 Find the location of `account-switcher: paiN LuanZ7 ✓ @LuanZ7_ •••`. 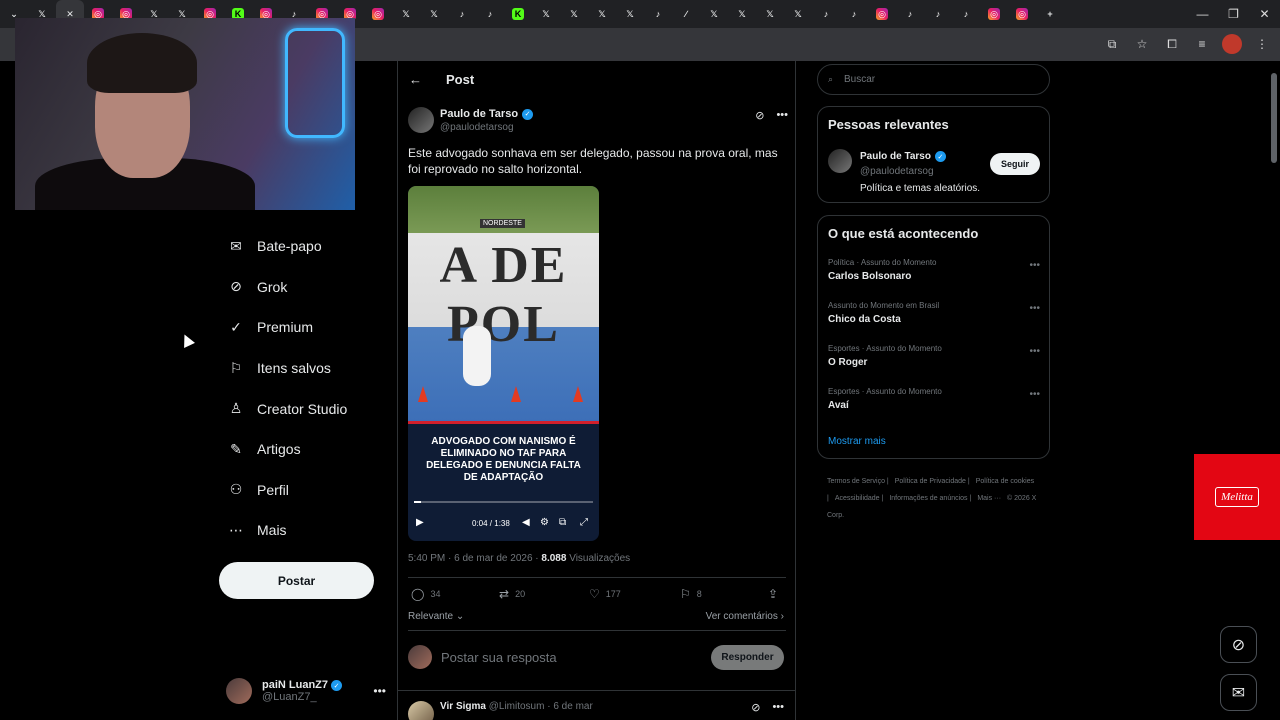

account-switcher: paiN LuanZ7 ✓ @LuanZ7_ ••• is located at coordinates (306, 691).